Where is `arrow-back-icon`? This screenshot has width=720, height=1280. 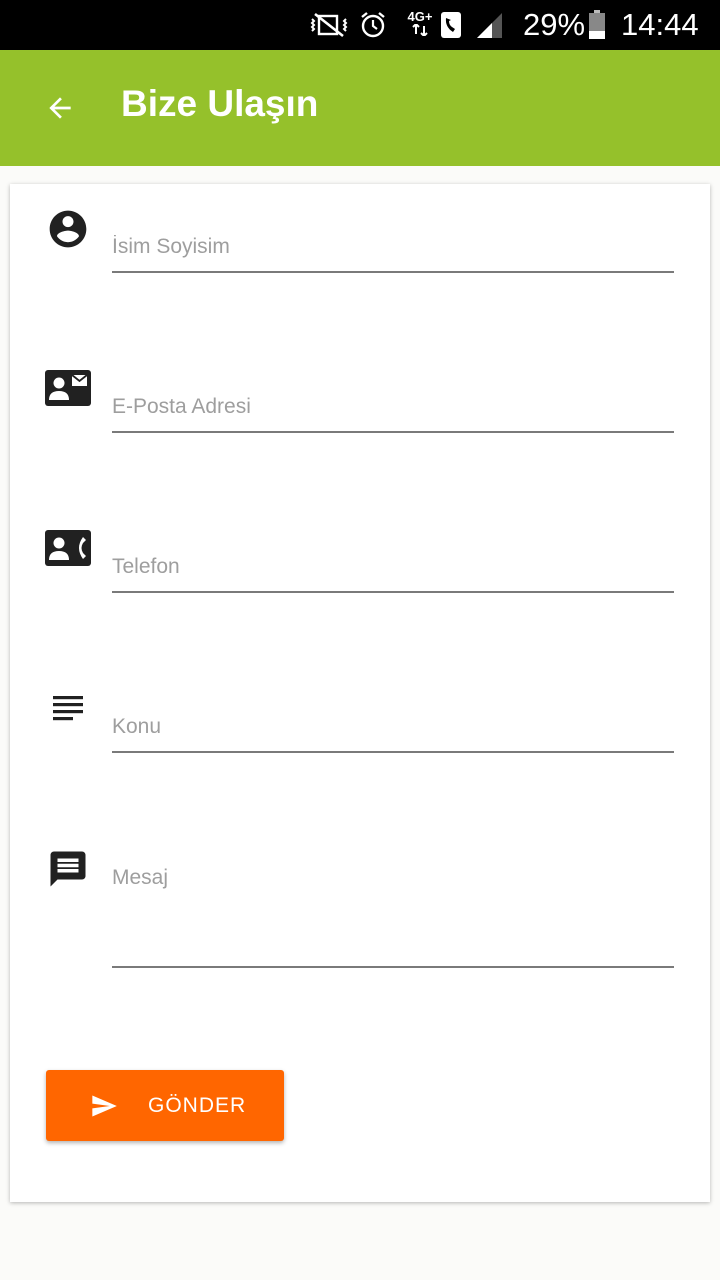 arrow-back-icon is located at coordinates (60, 108).